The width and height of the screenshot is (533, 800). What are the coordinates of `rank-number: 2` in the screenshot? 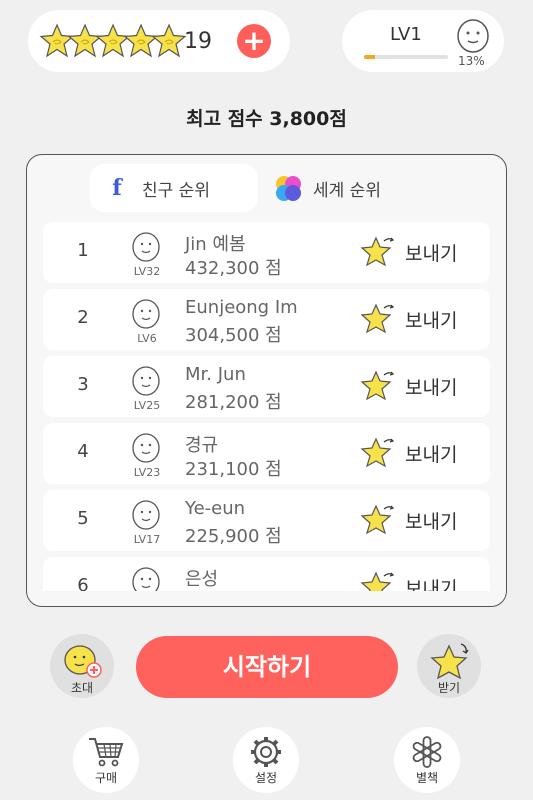 It's located at (83, 317).